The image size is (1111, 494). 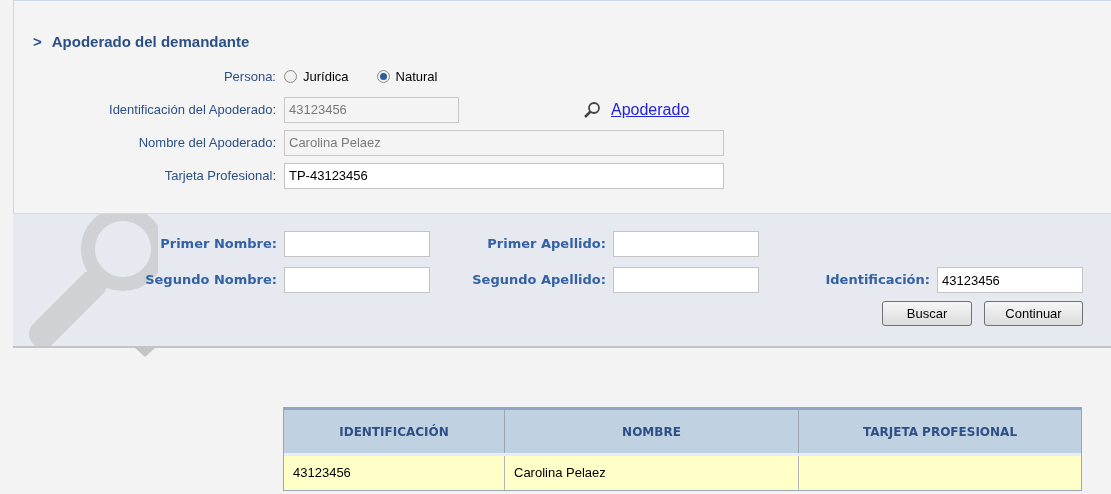 I want to click on column-header: IDENTIFICACIÓN, so click(x=394, y=432).